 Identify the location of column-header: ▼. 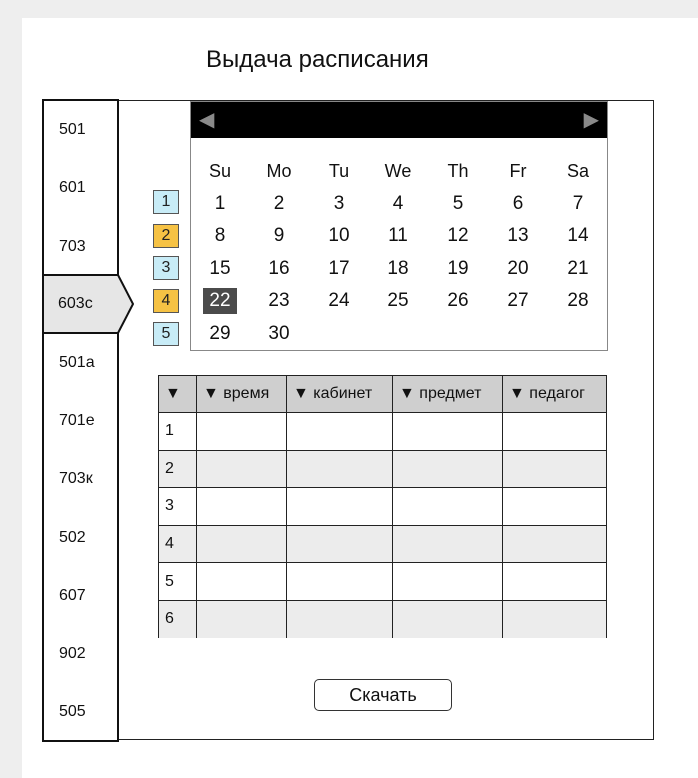
(178, 393).